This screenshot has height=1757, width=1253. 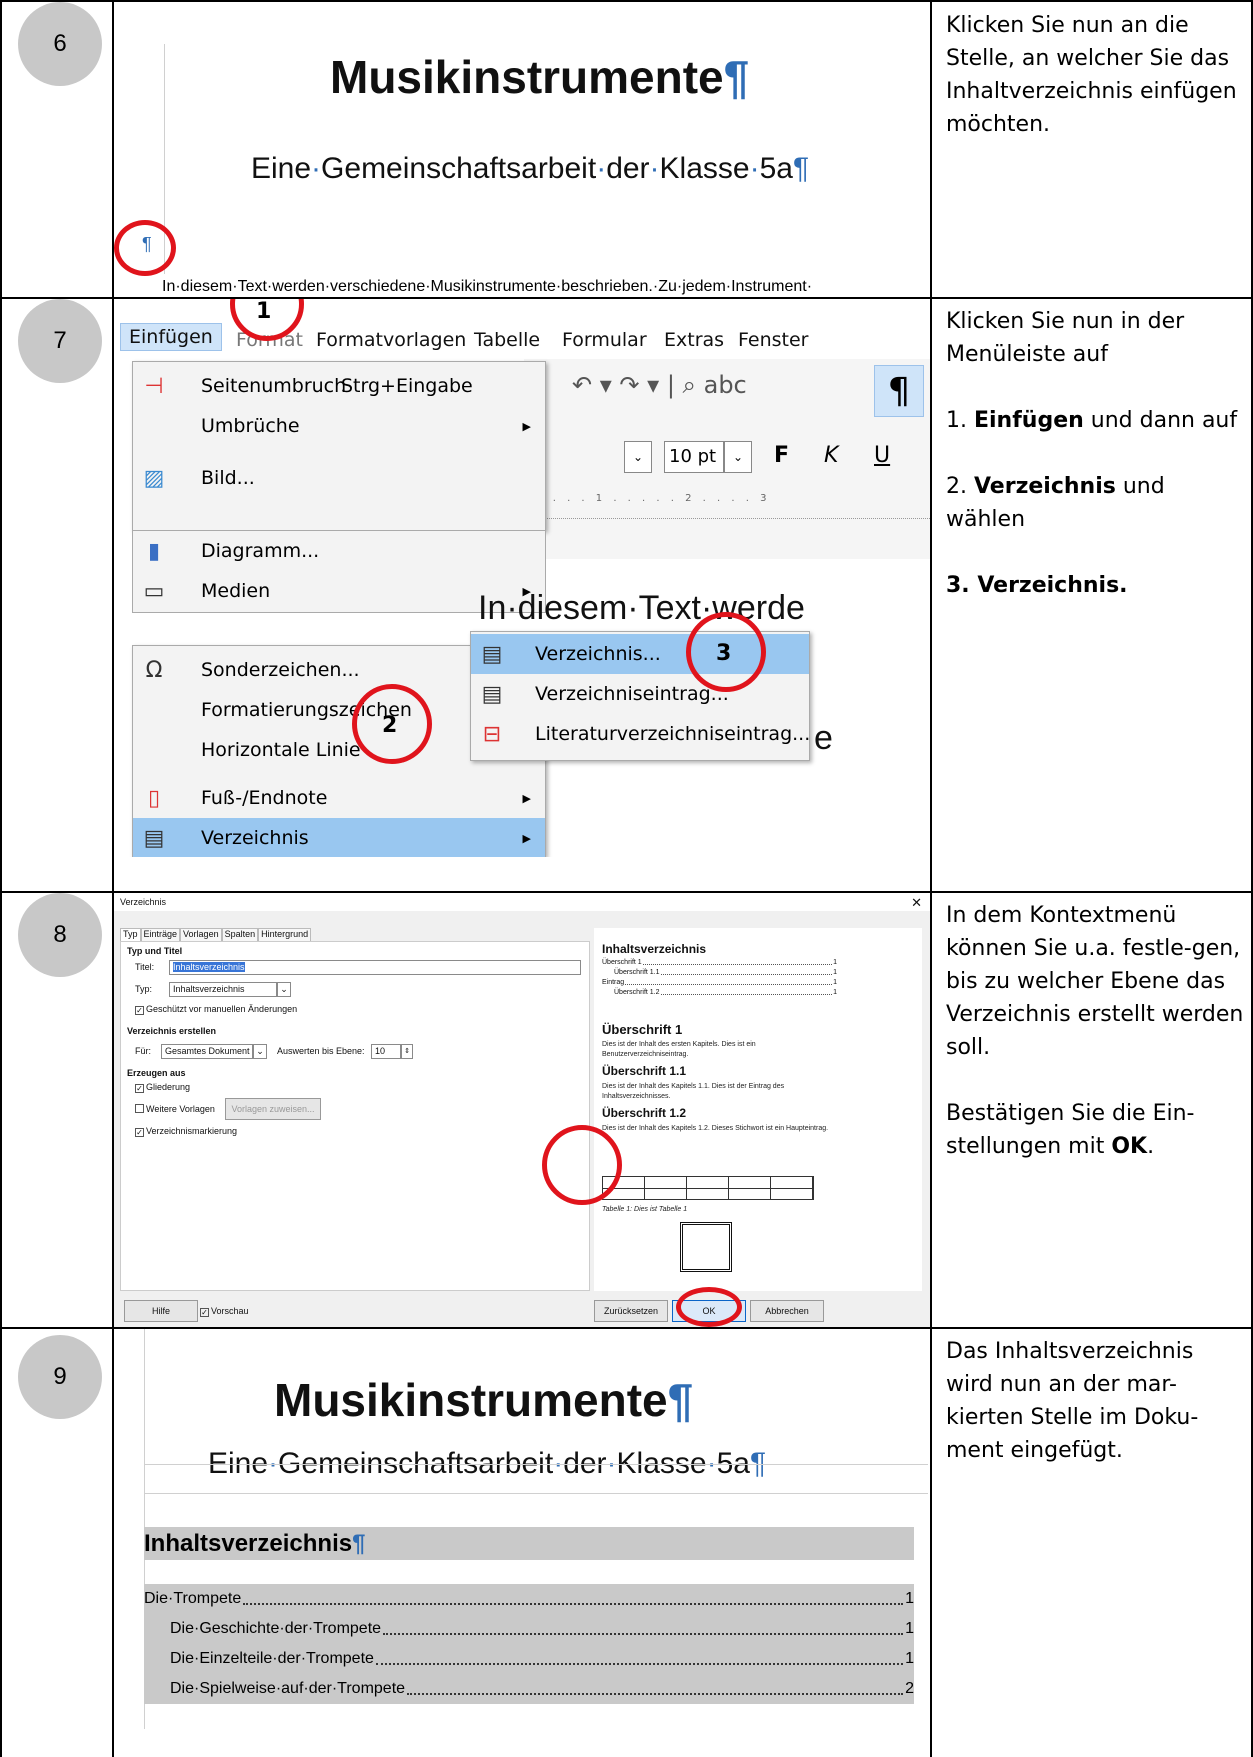 I want to click on step-number: 6, so click(x=60, y=44).